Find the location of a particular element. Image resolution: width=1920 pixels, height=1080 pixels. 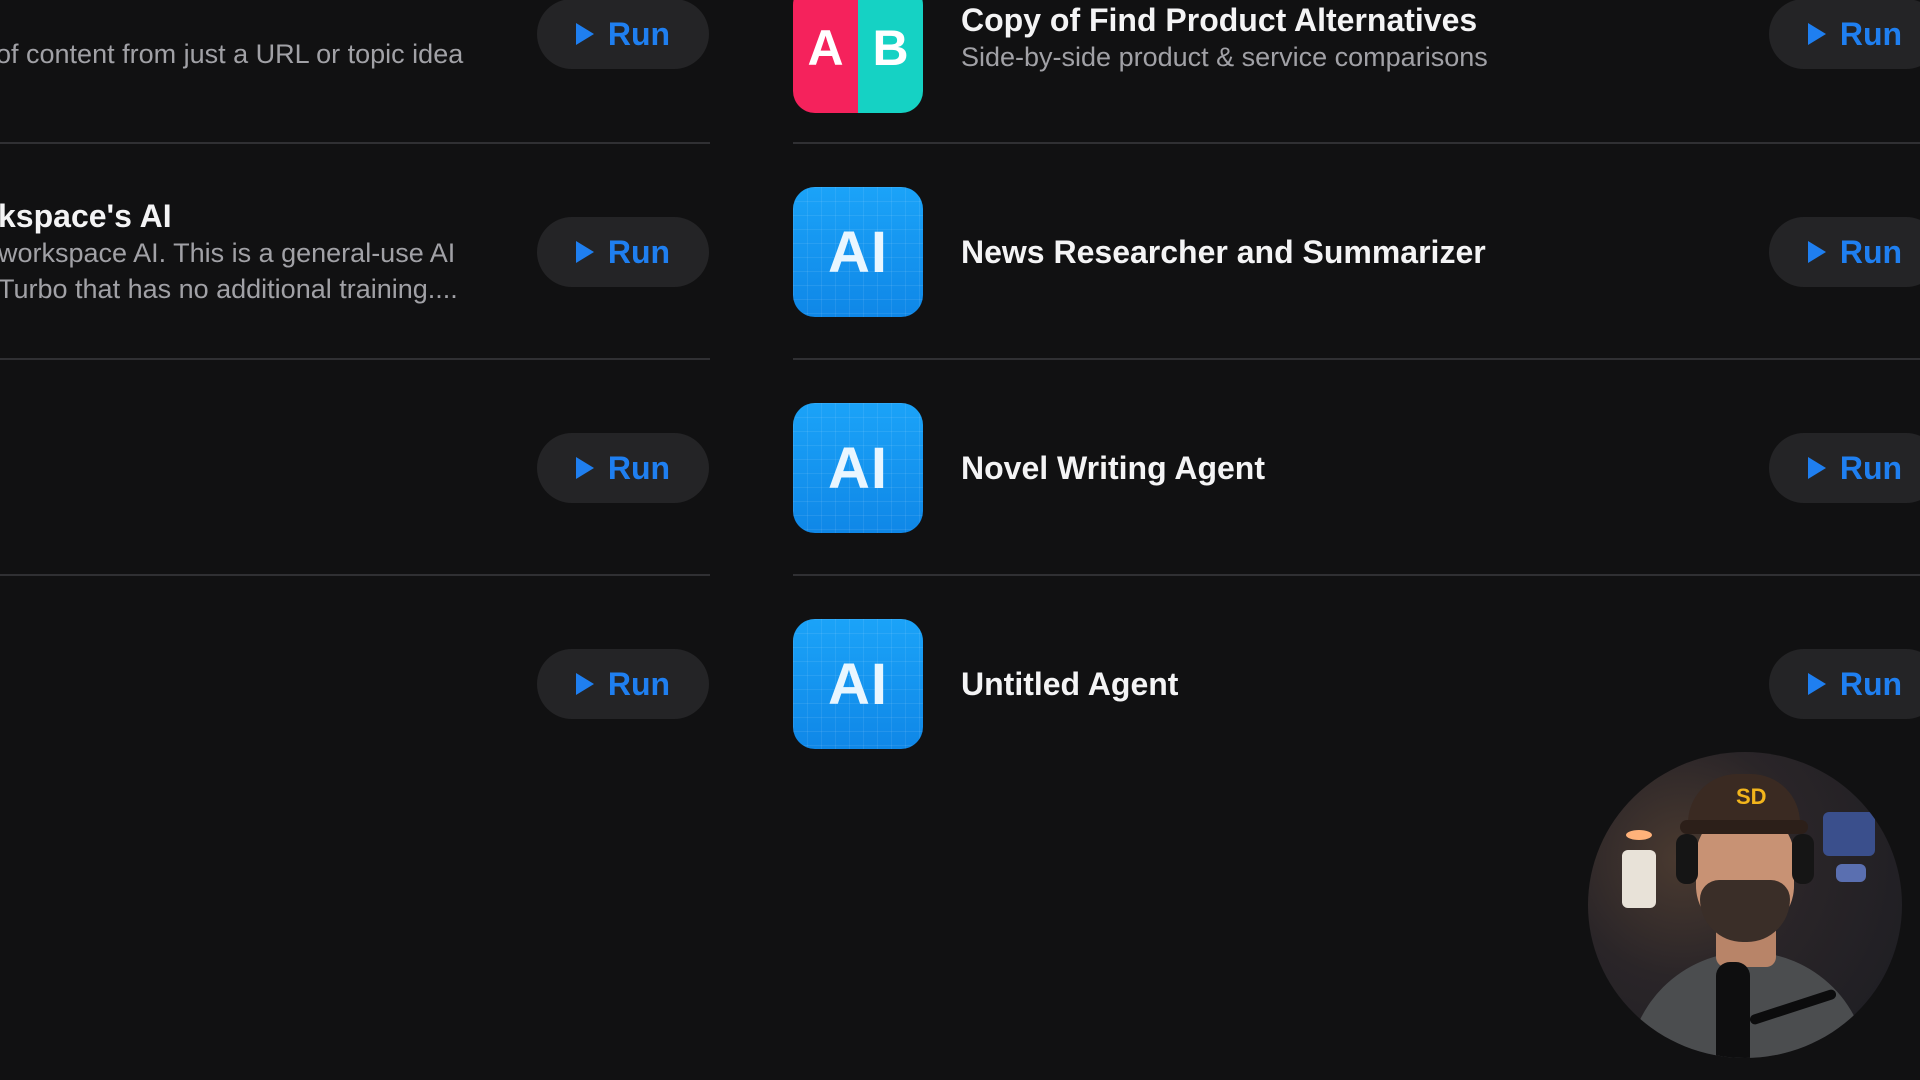

agent-text: News Researcher and Summarizer is located at coordinates (1223, 252).